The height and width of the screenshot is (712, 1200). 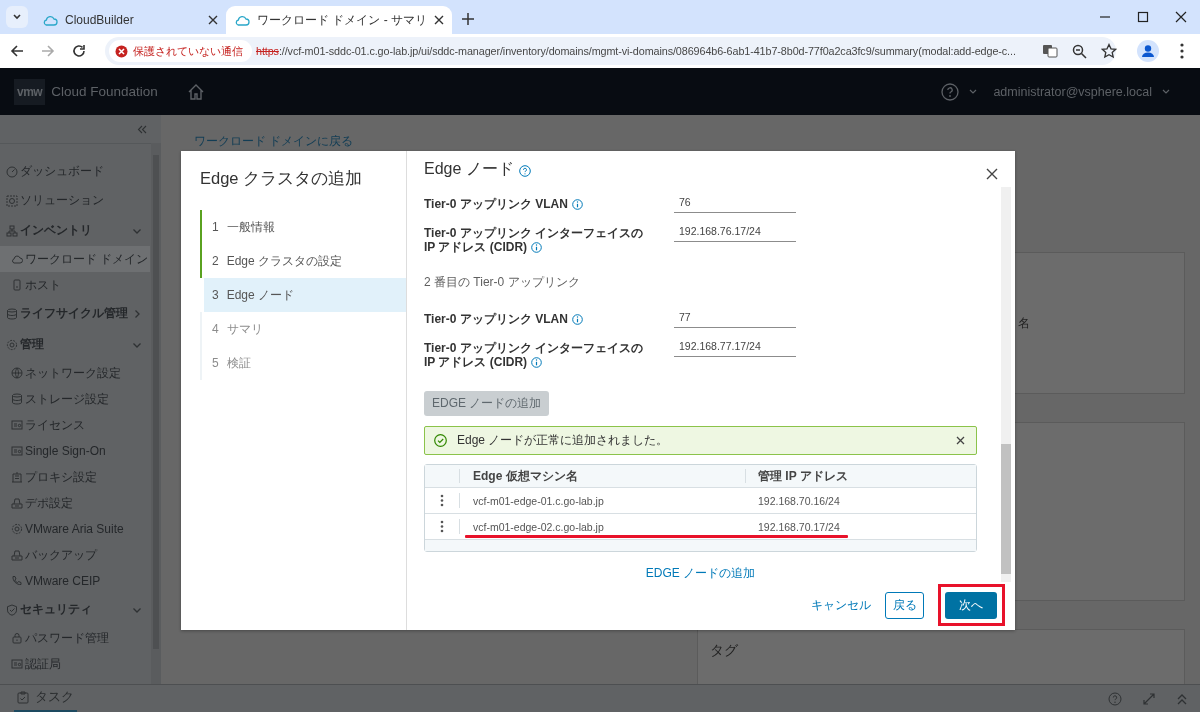 What do you see at coordinates (305, 295) in the screenshot?
I see `wizard-step: 3 Edge ノード` at bounding box center [305, 295].